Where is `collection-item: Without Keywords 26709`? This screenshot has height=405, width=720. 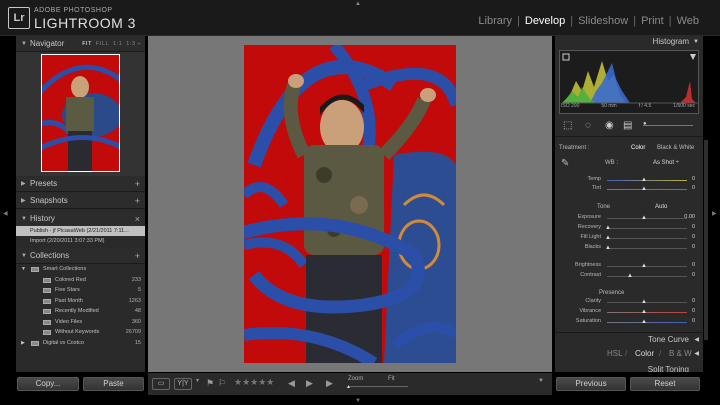 collection-item: Without Keywords 26709 is located at coordinates (80, 332).